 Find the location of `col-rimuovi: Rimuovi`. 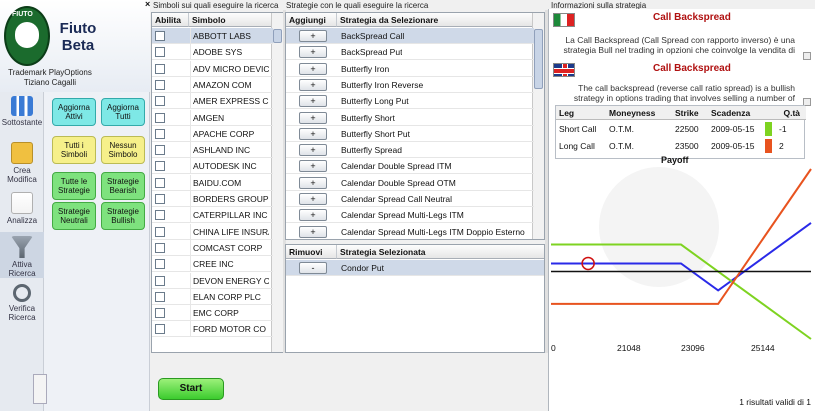

col-rimuovi: Rimuovi is located at coordinates (311, 252).